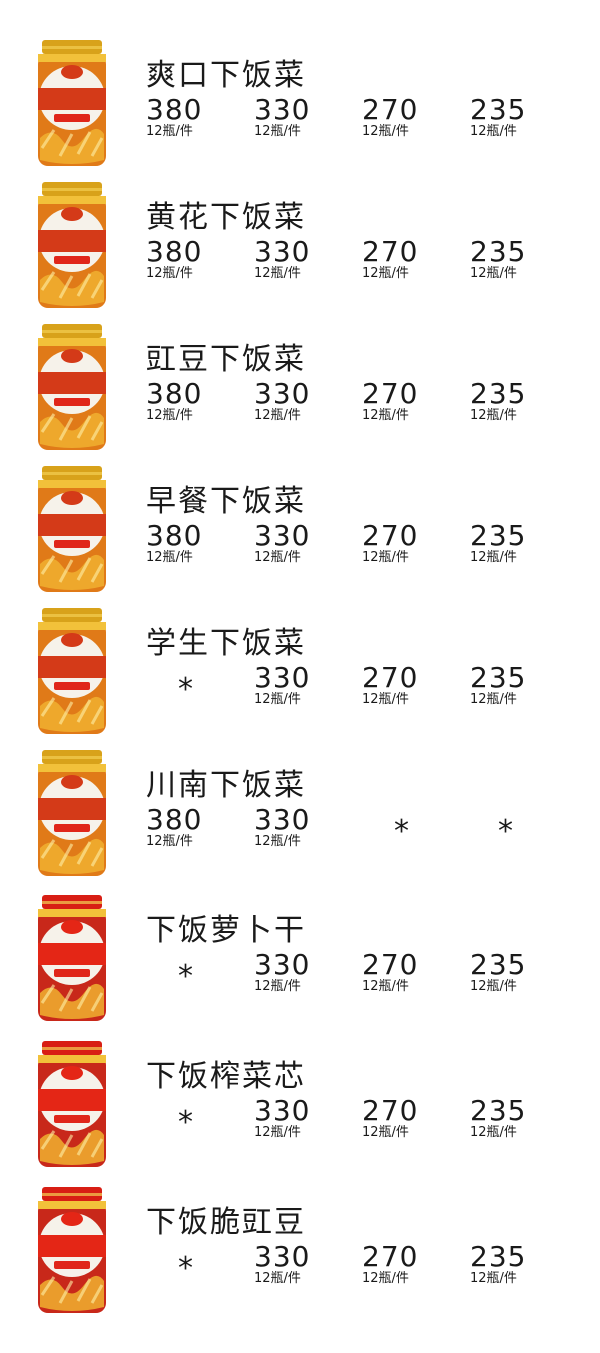  What do you see at coordinates (226, 643) in the screenshot?
I see `product-name: 学生下饭菜` at bounding box center [226, 643].